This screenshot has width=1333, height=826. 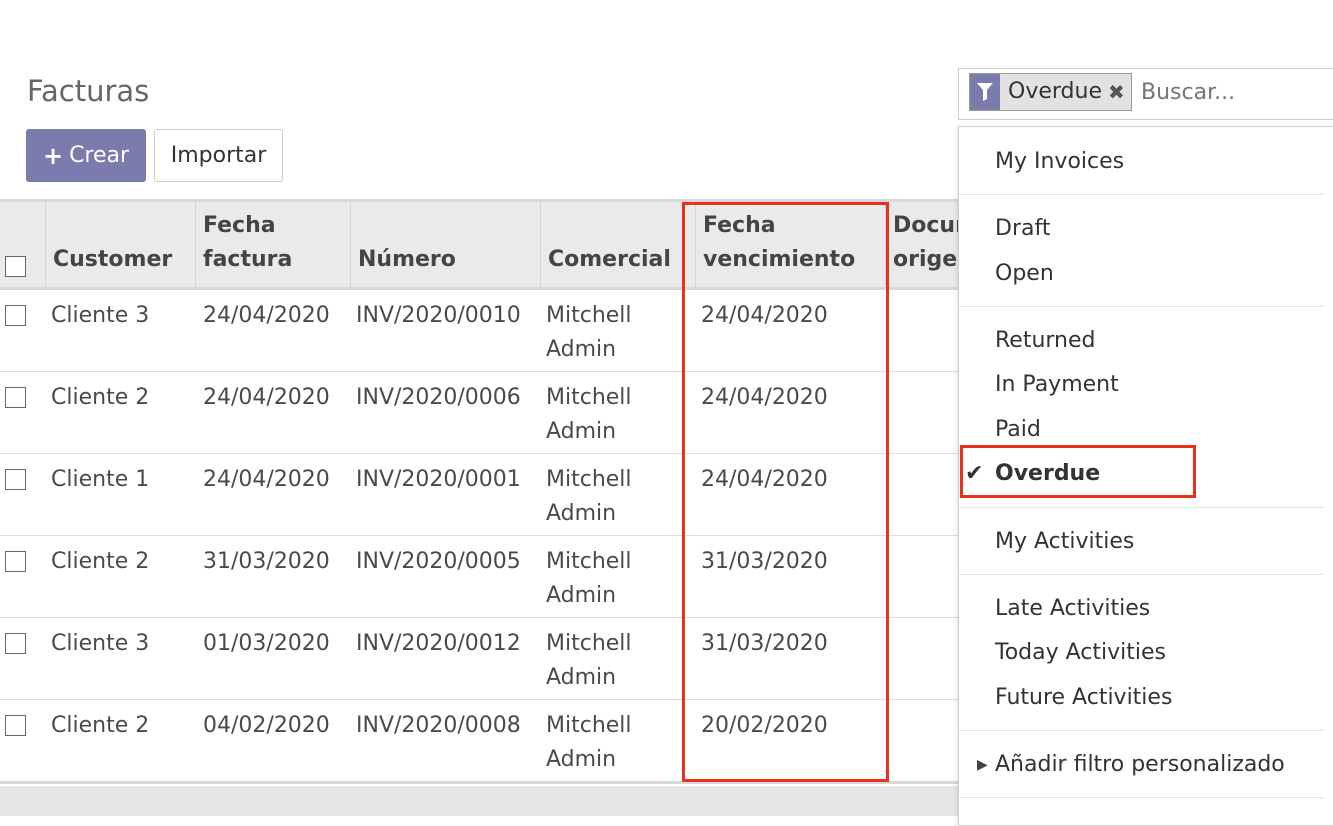 I want to click on search-facet-overdue: Overdue ✖, so click(x=1050, y=92).